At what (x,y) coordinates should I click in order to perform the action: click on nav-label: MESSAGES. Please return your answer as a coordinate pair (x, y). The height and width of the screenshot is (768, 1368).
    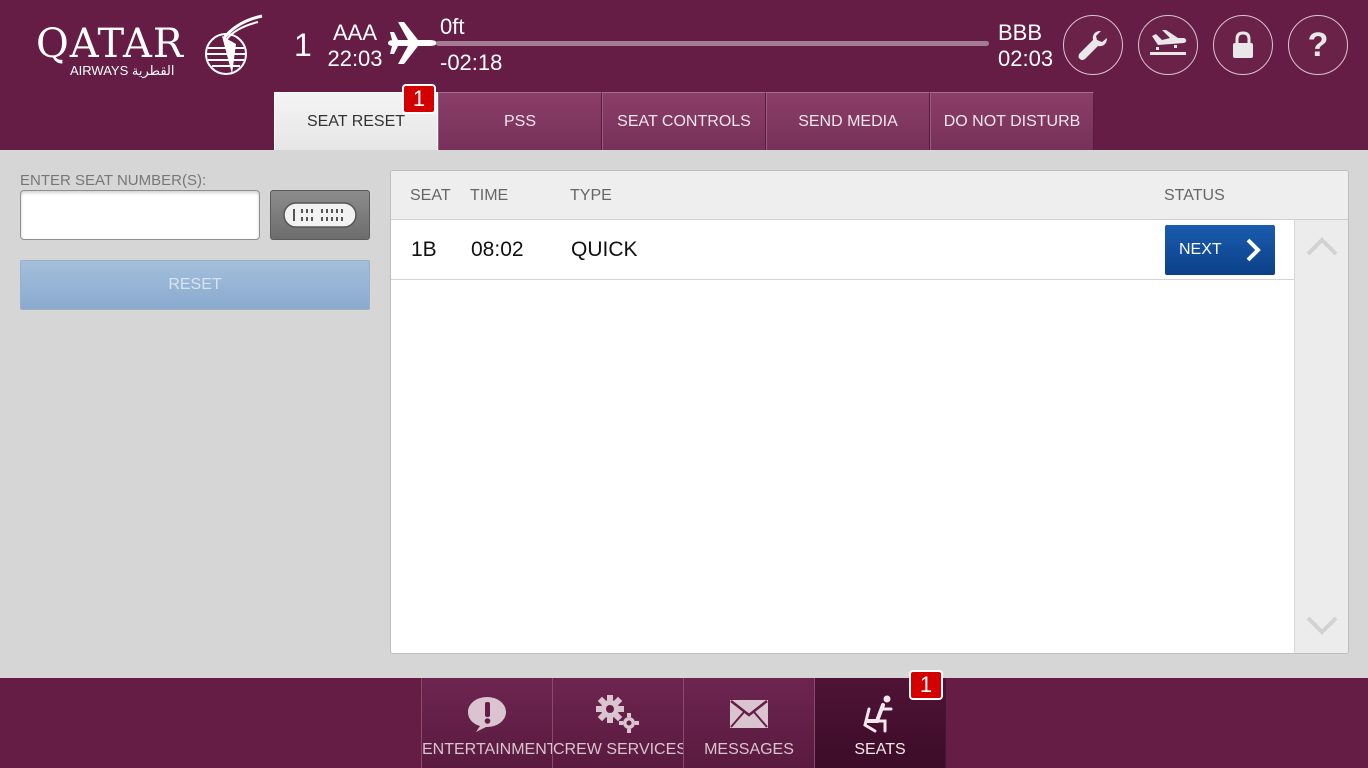
    Looking at the image, I should click on (749, 749).